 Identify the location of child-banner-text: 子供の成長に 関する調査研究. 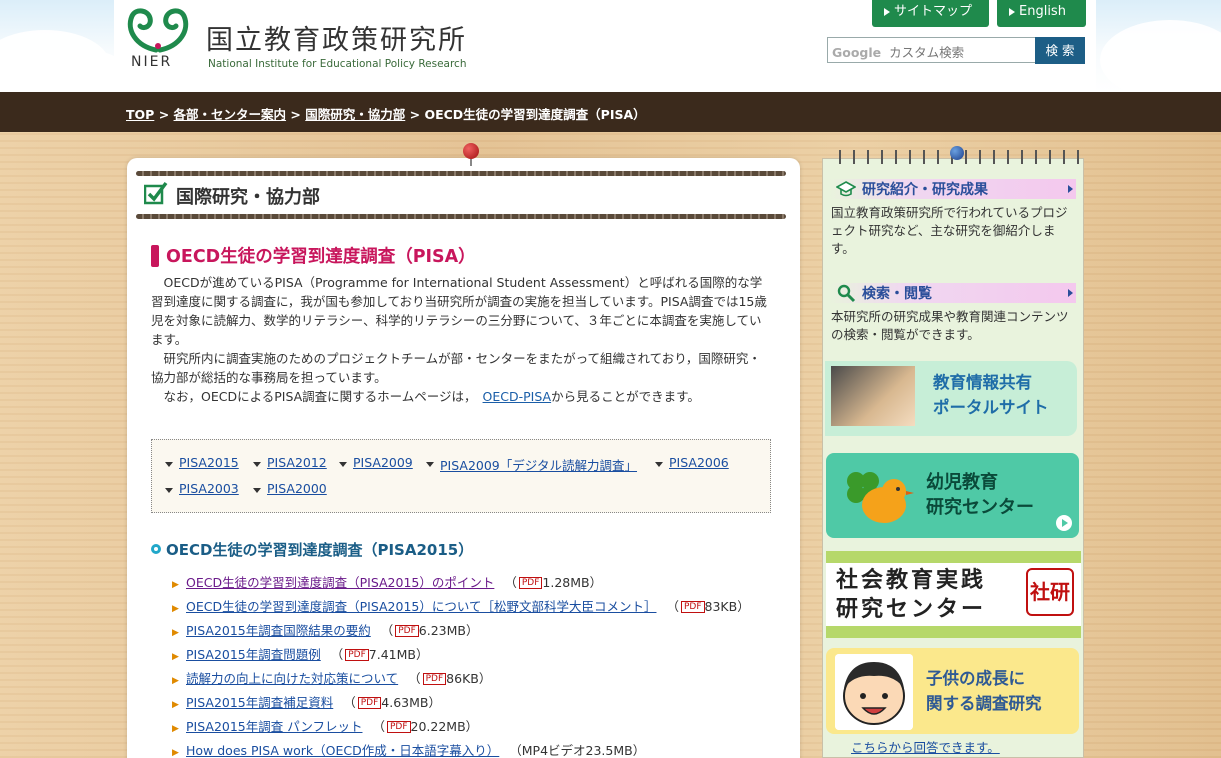
(984, 691).